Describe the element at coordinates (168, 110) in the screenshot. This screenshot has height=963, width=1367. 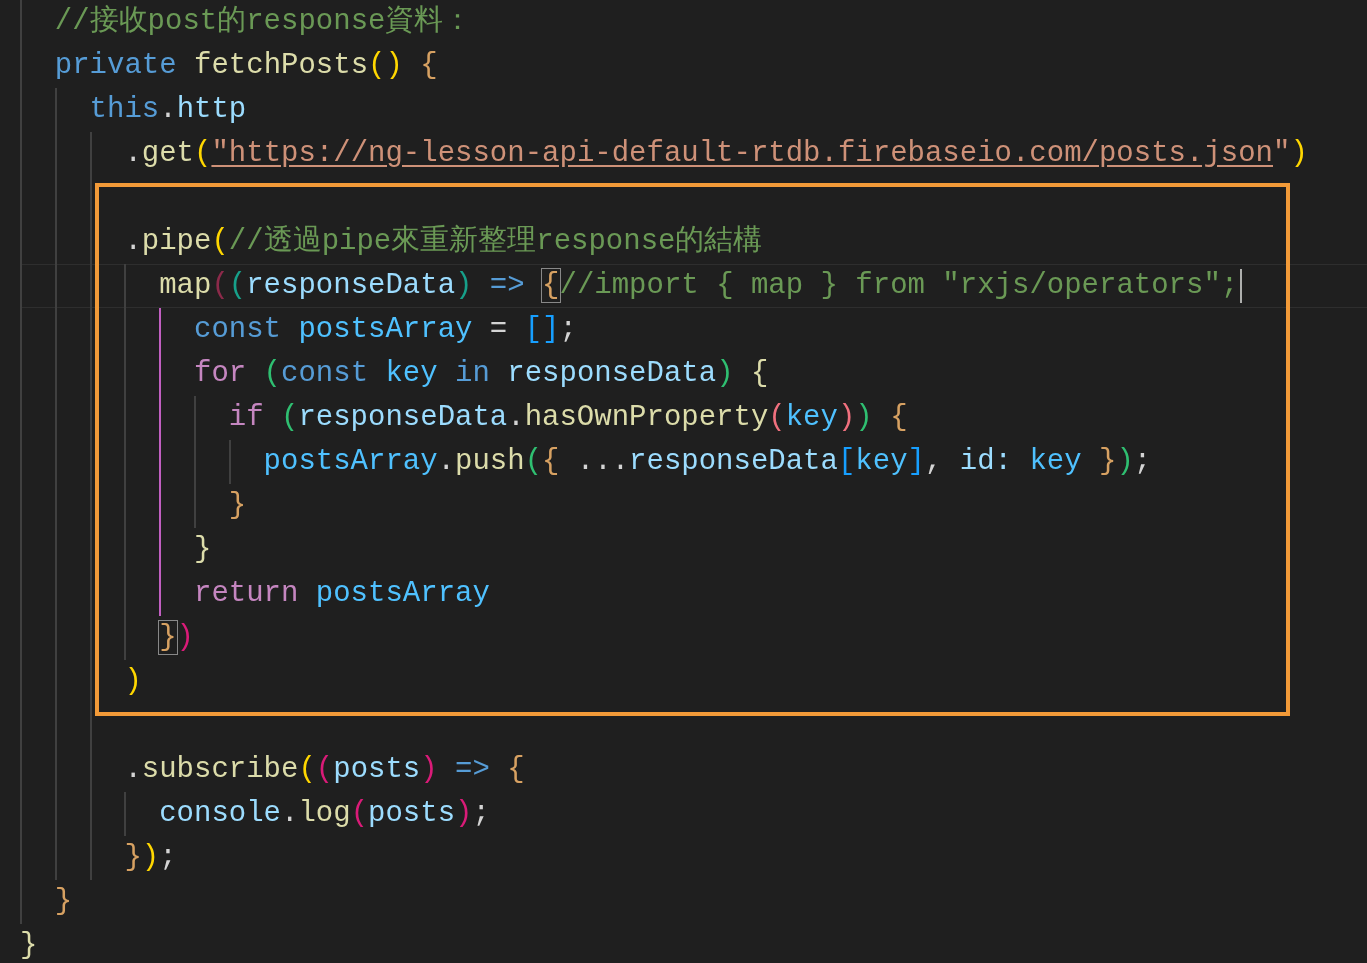
I see `code-line: this.http` at that location.